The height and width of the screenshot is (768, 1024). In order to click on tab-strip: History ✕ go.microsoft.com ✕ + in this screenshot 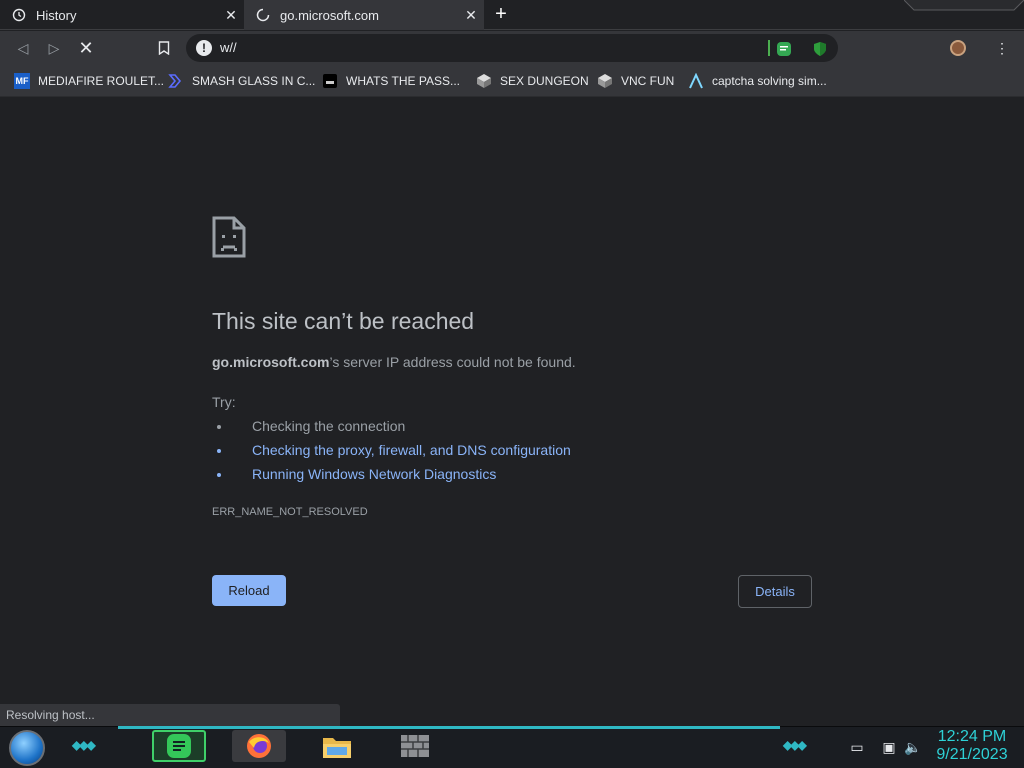, I will do `click(512, 15)`.